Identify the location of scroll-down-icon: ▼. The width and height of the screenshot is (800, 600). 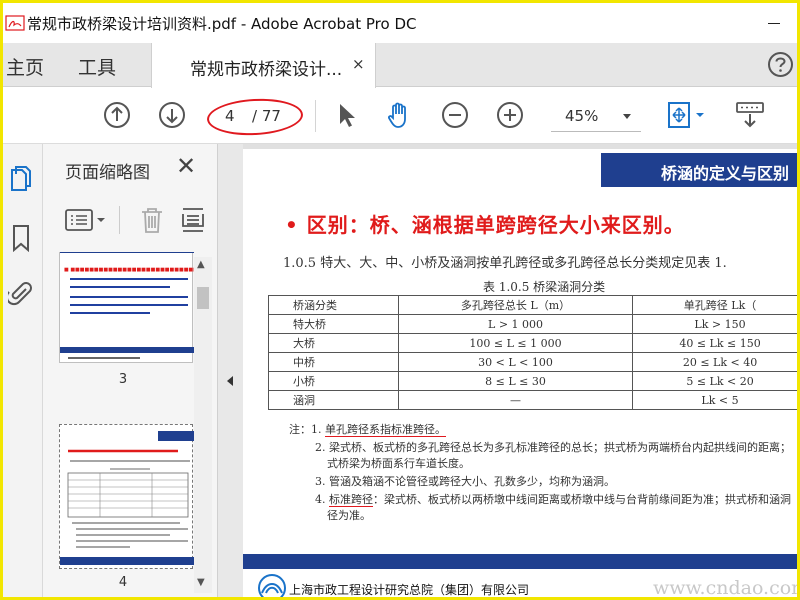
(201, 582).